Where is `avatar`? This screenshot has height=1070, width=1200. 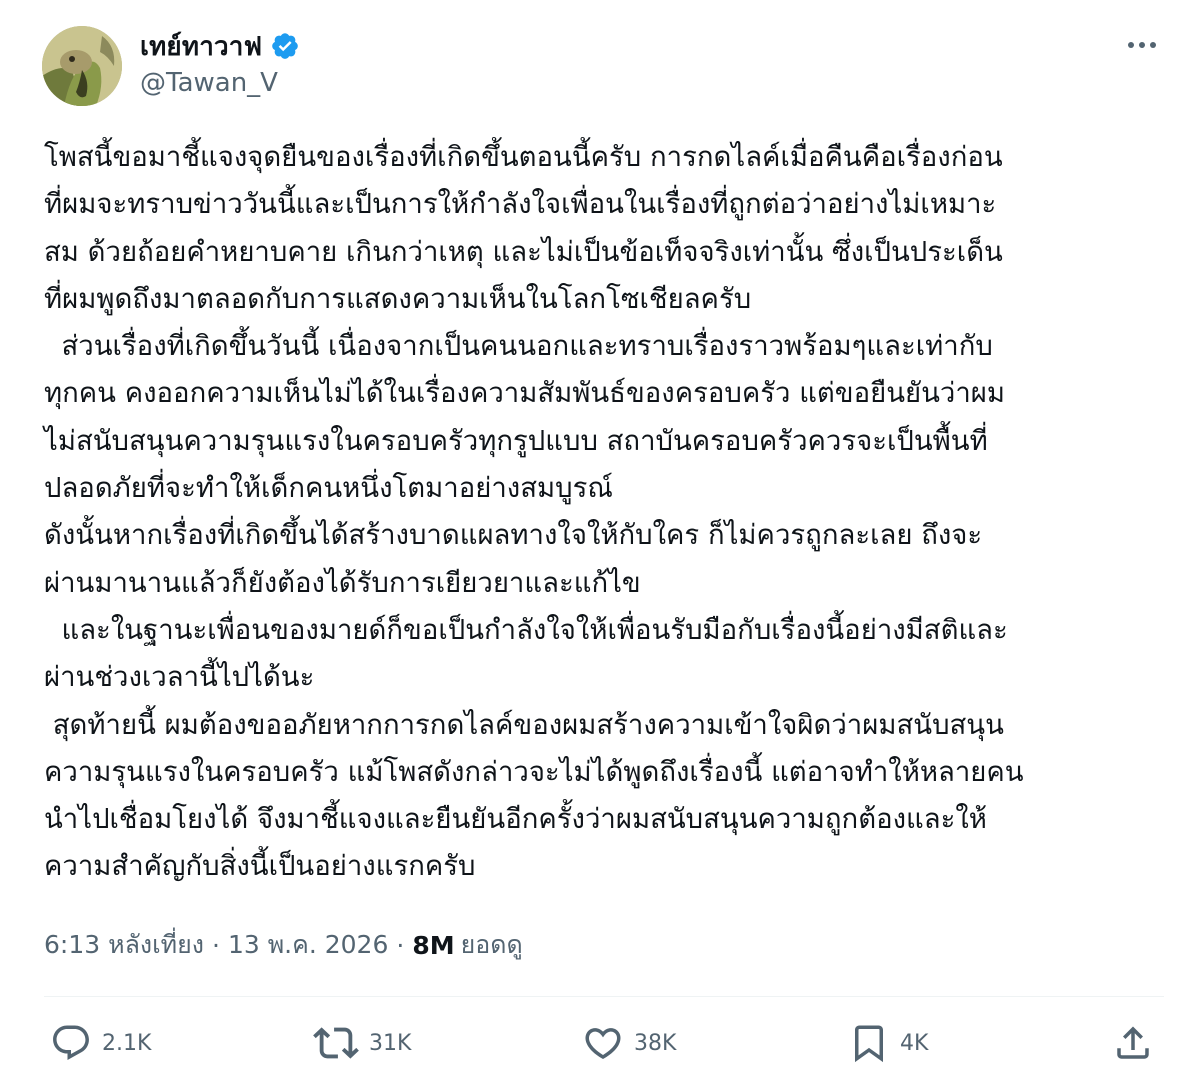
avatar is located at coordinates (82, 66).